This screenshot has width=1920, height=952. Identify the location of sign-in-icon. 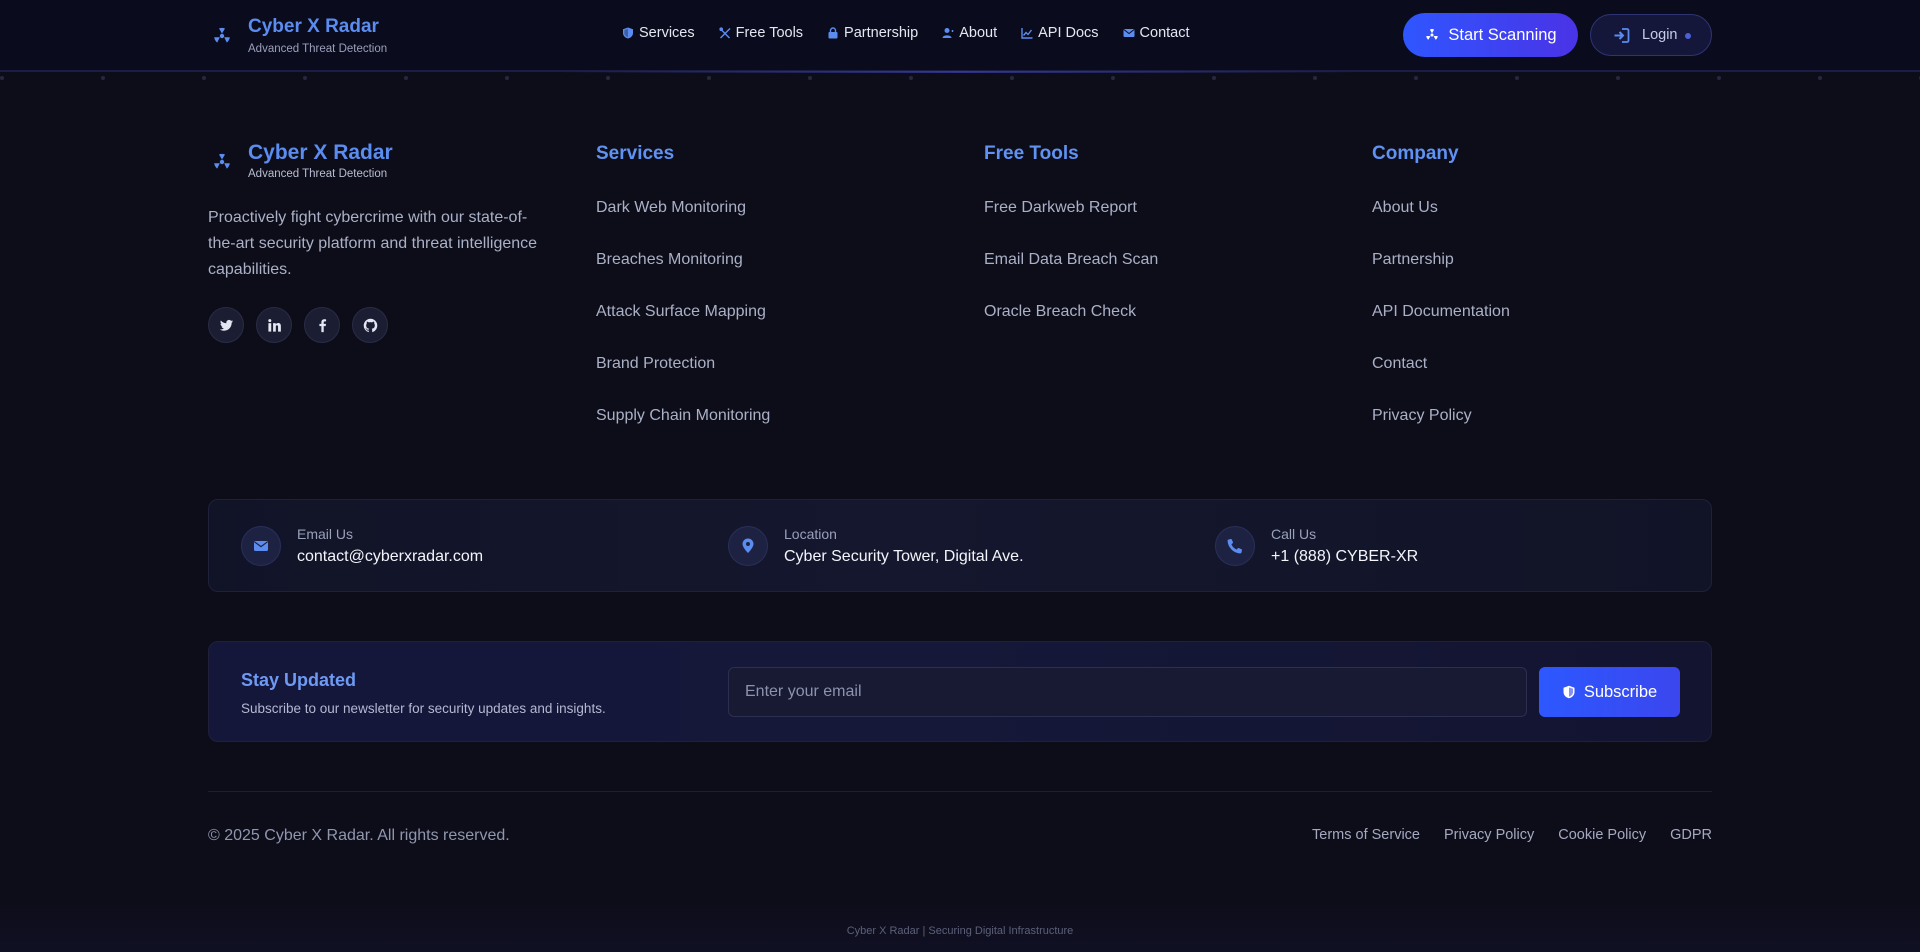
(1622, 35).